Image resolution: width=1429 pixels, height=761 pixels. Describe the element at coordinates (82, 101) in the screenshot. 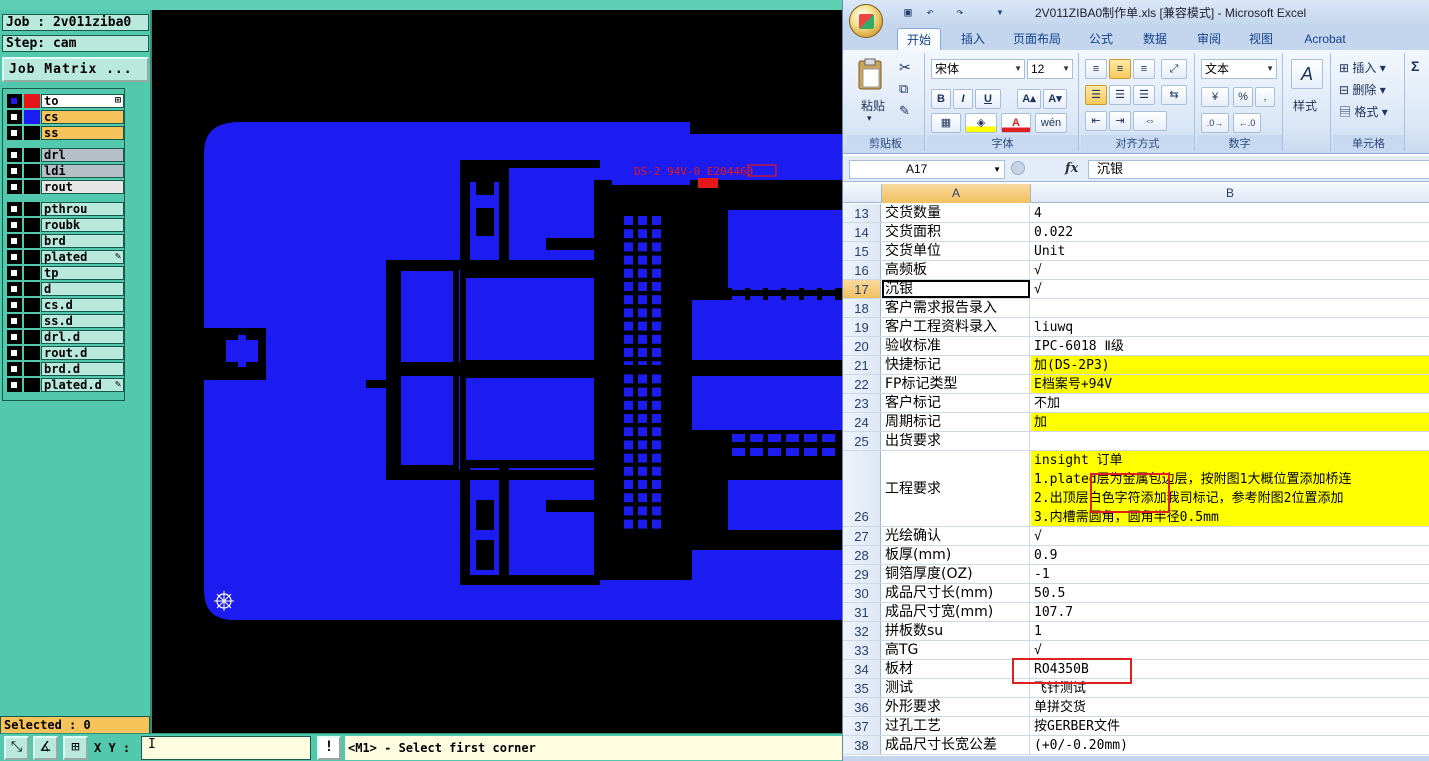

I see `layer-name: to ⊞` at that location.